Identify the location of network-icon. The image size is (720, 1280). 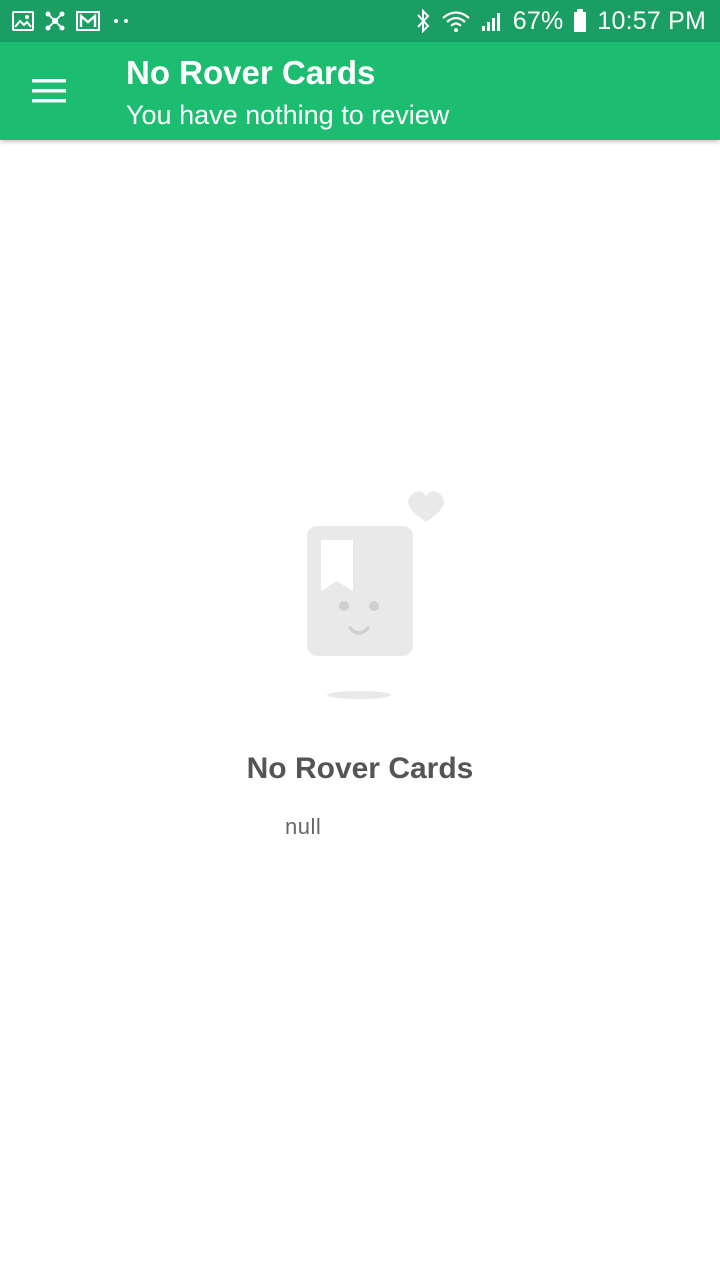
(55, 21).